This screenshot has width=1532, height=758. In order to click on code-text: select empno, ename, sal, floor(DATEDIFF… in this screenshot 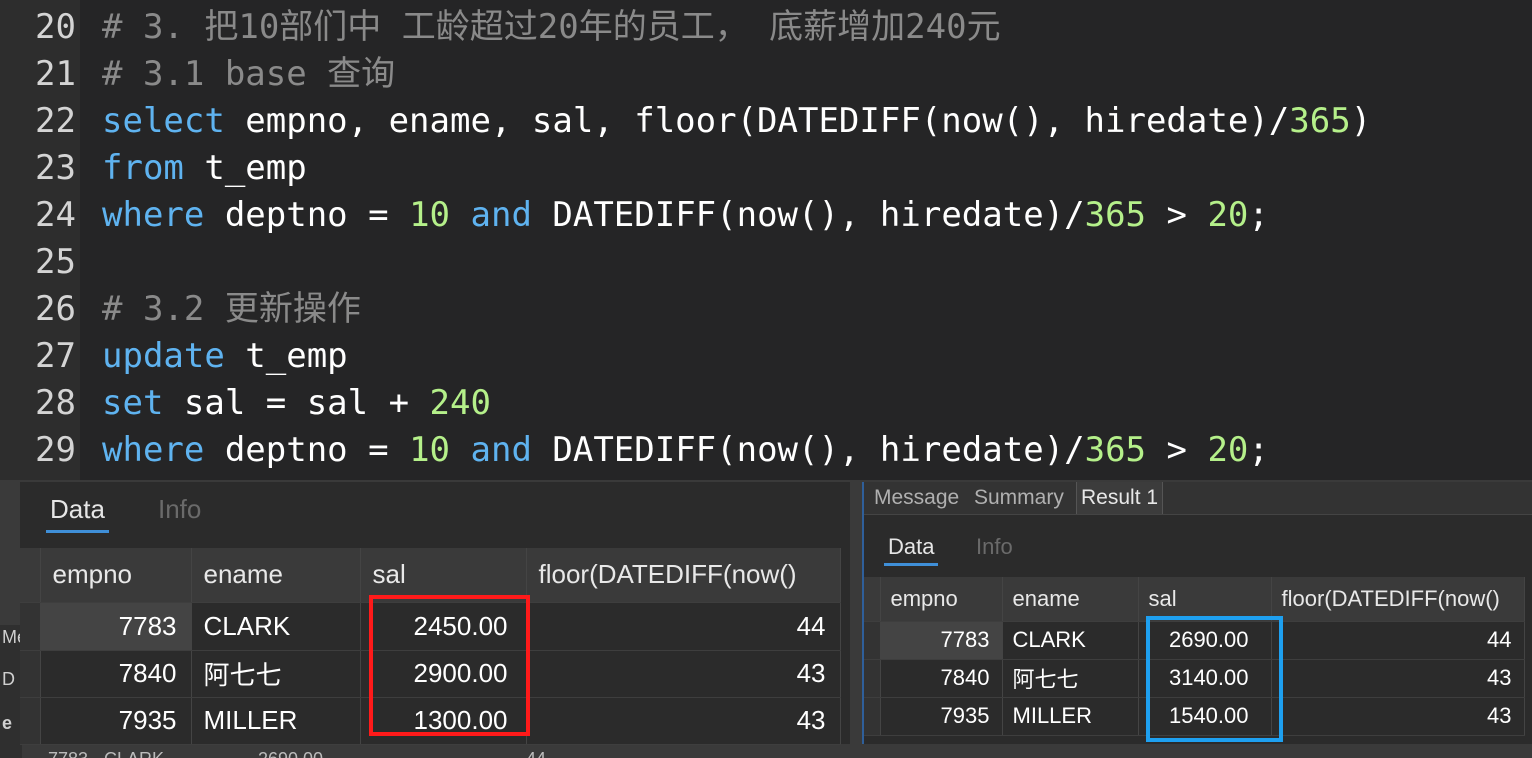, I will do `click(736, 121)`.